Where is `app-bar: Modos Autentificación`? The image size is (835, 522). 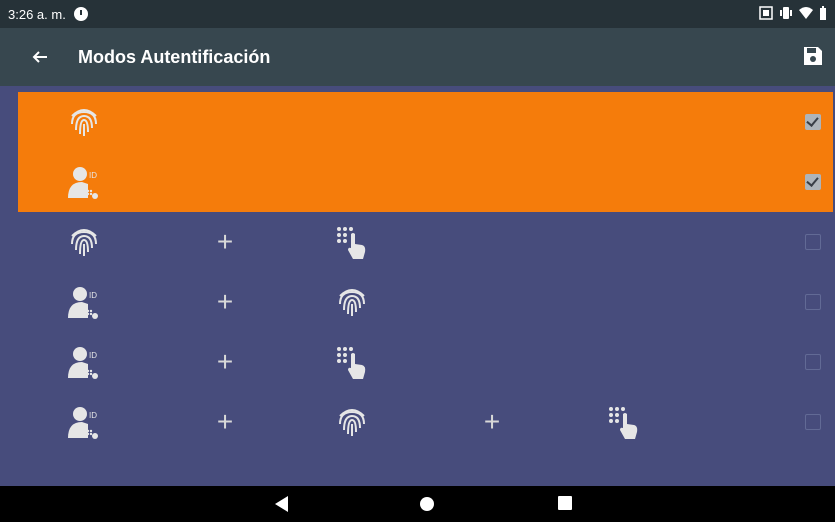 app-bar: Modos Autentificación is located at coordinates (417, 57).